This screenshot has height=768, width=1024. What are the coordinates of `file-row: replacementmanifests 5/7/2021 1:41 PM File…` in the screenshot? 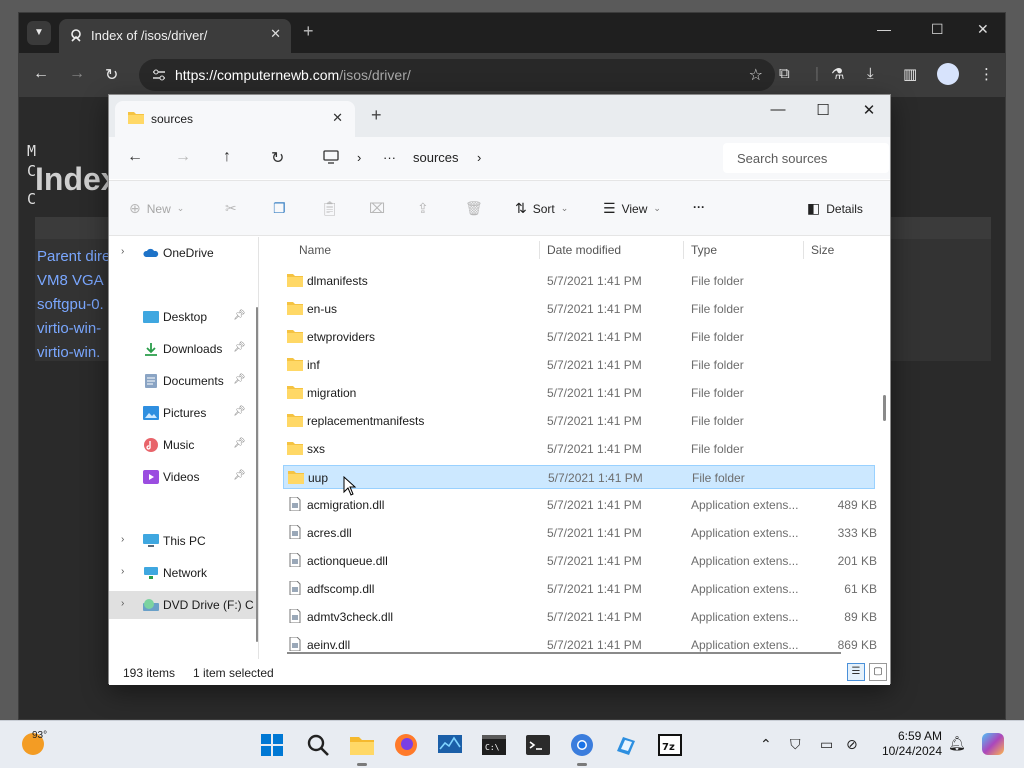 It's located at (579, 421).